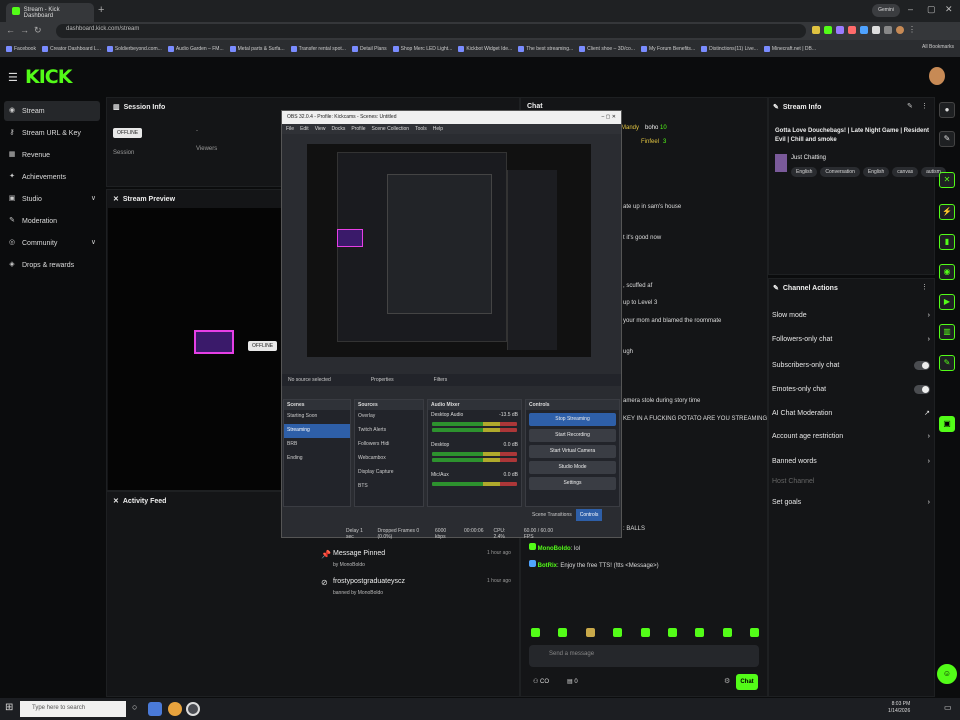  I want to click on sidebar-item-studio: ▣ Studio ∨, so click(52, 199).